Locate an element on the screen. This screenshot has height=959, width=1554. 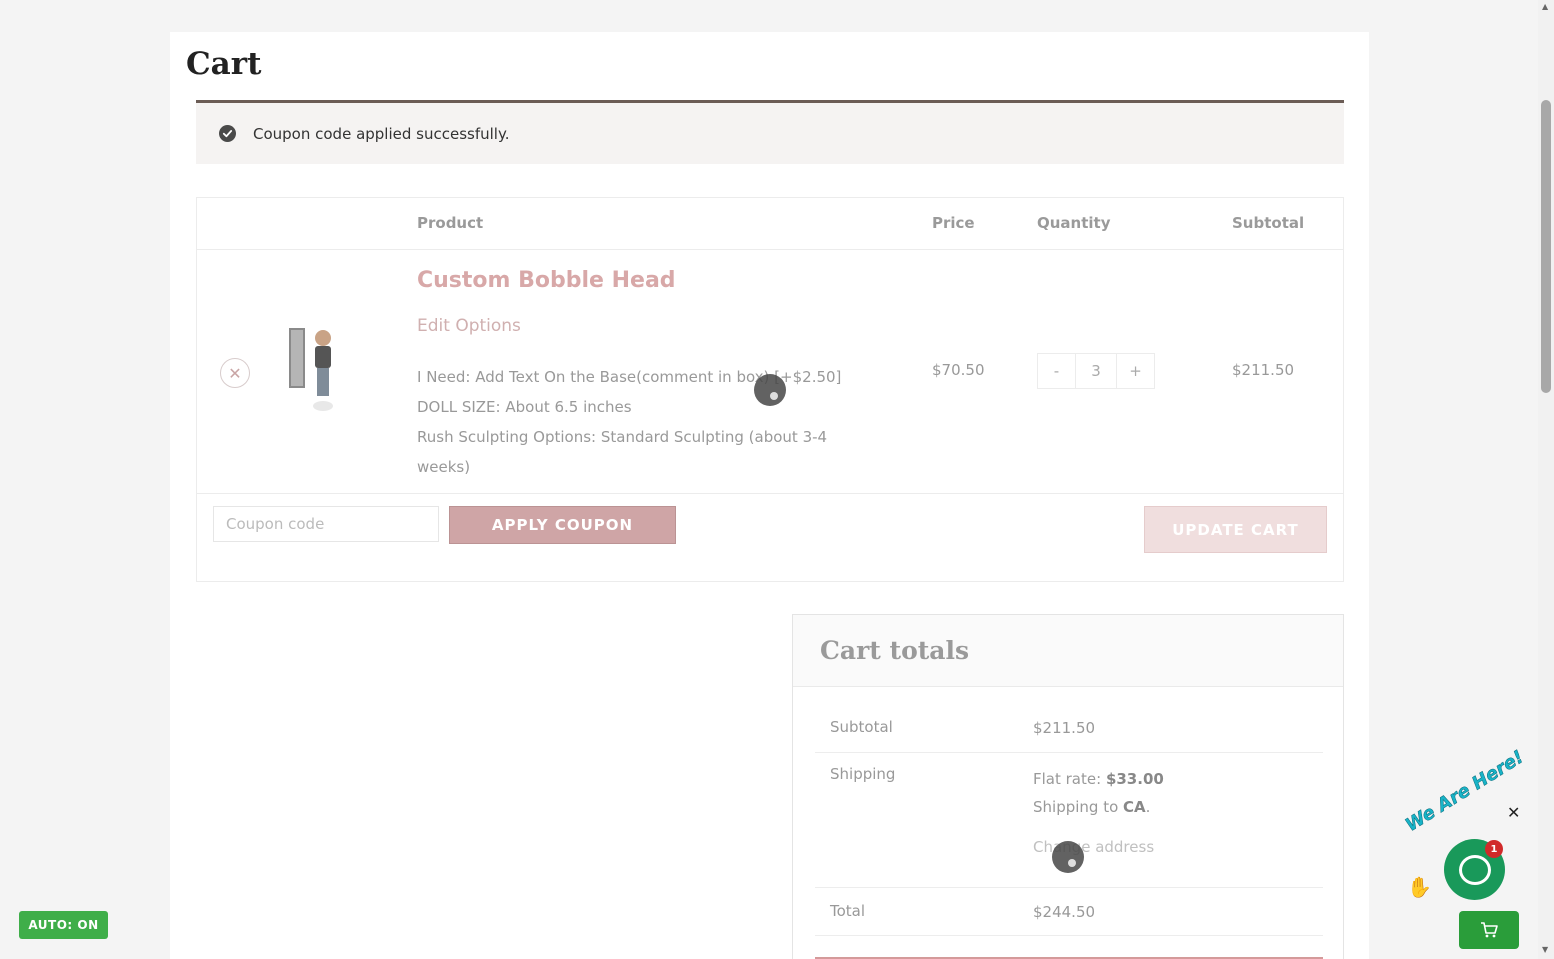
total-label: Total is located at coordinates (848, 911).